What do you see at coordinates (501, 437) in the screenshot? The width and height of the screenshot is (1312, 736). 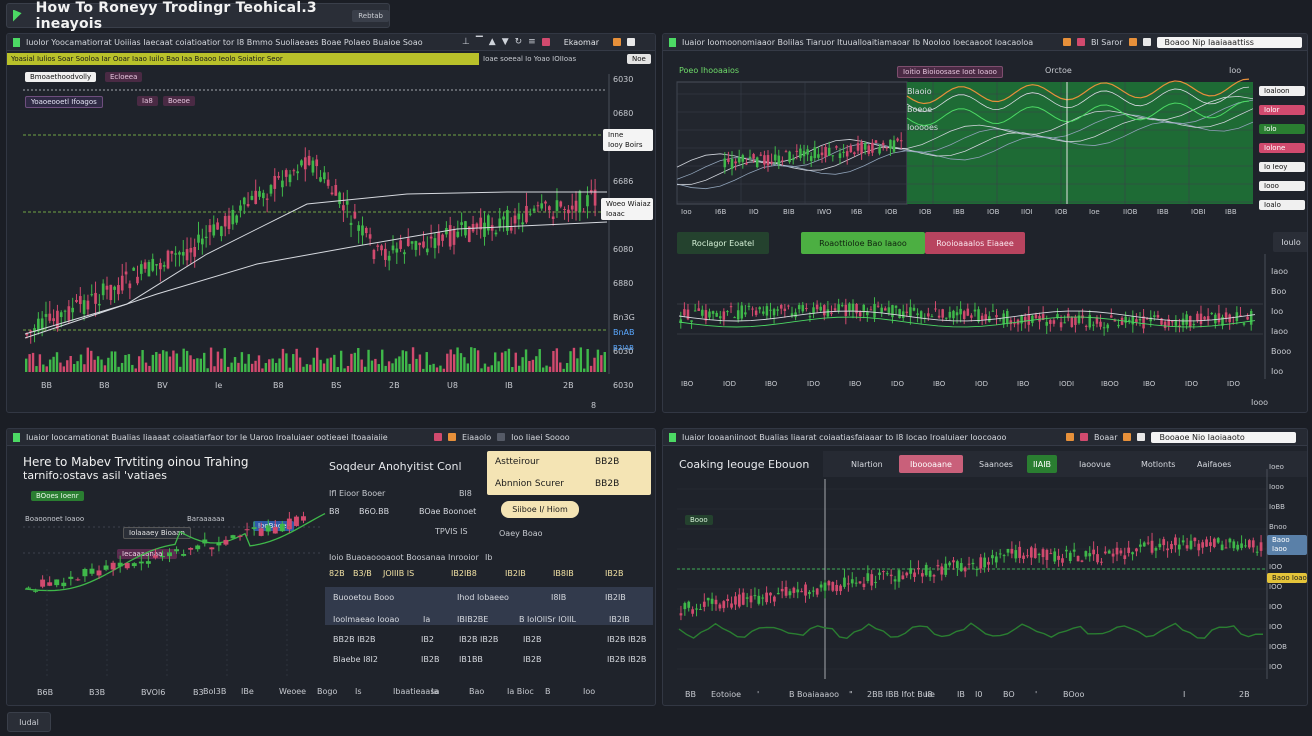 I see `square-icon` at bounding box center [501, 437].